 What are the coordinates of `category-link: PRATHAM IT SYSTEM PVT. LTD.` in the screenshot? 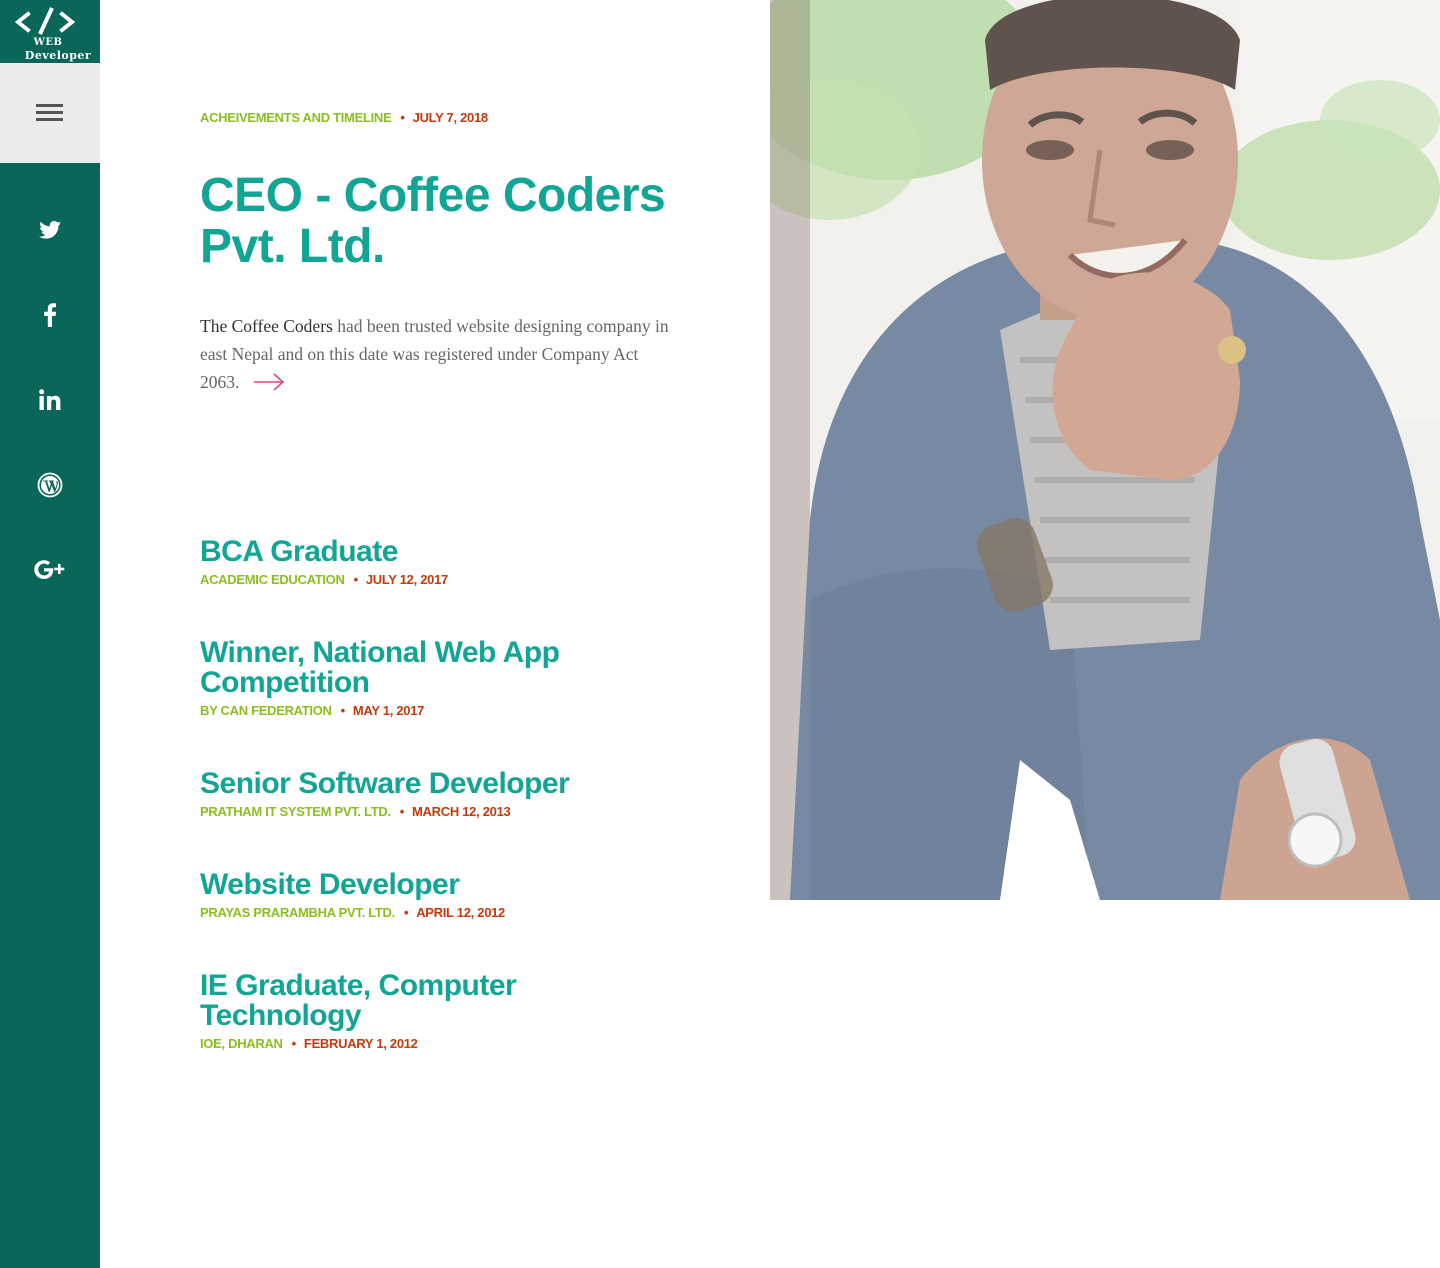 It's located at (295, 811).